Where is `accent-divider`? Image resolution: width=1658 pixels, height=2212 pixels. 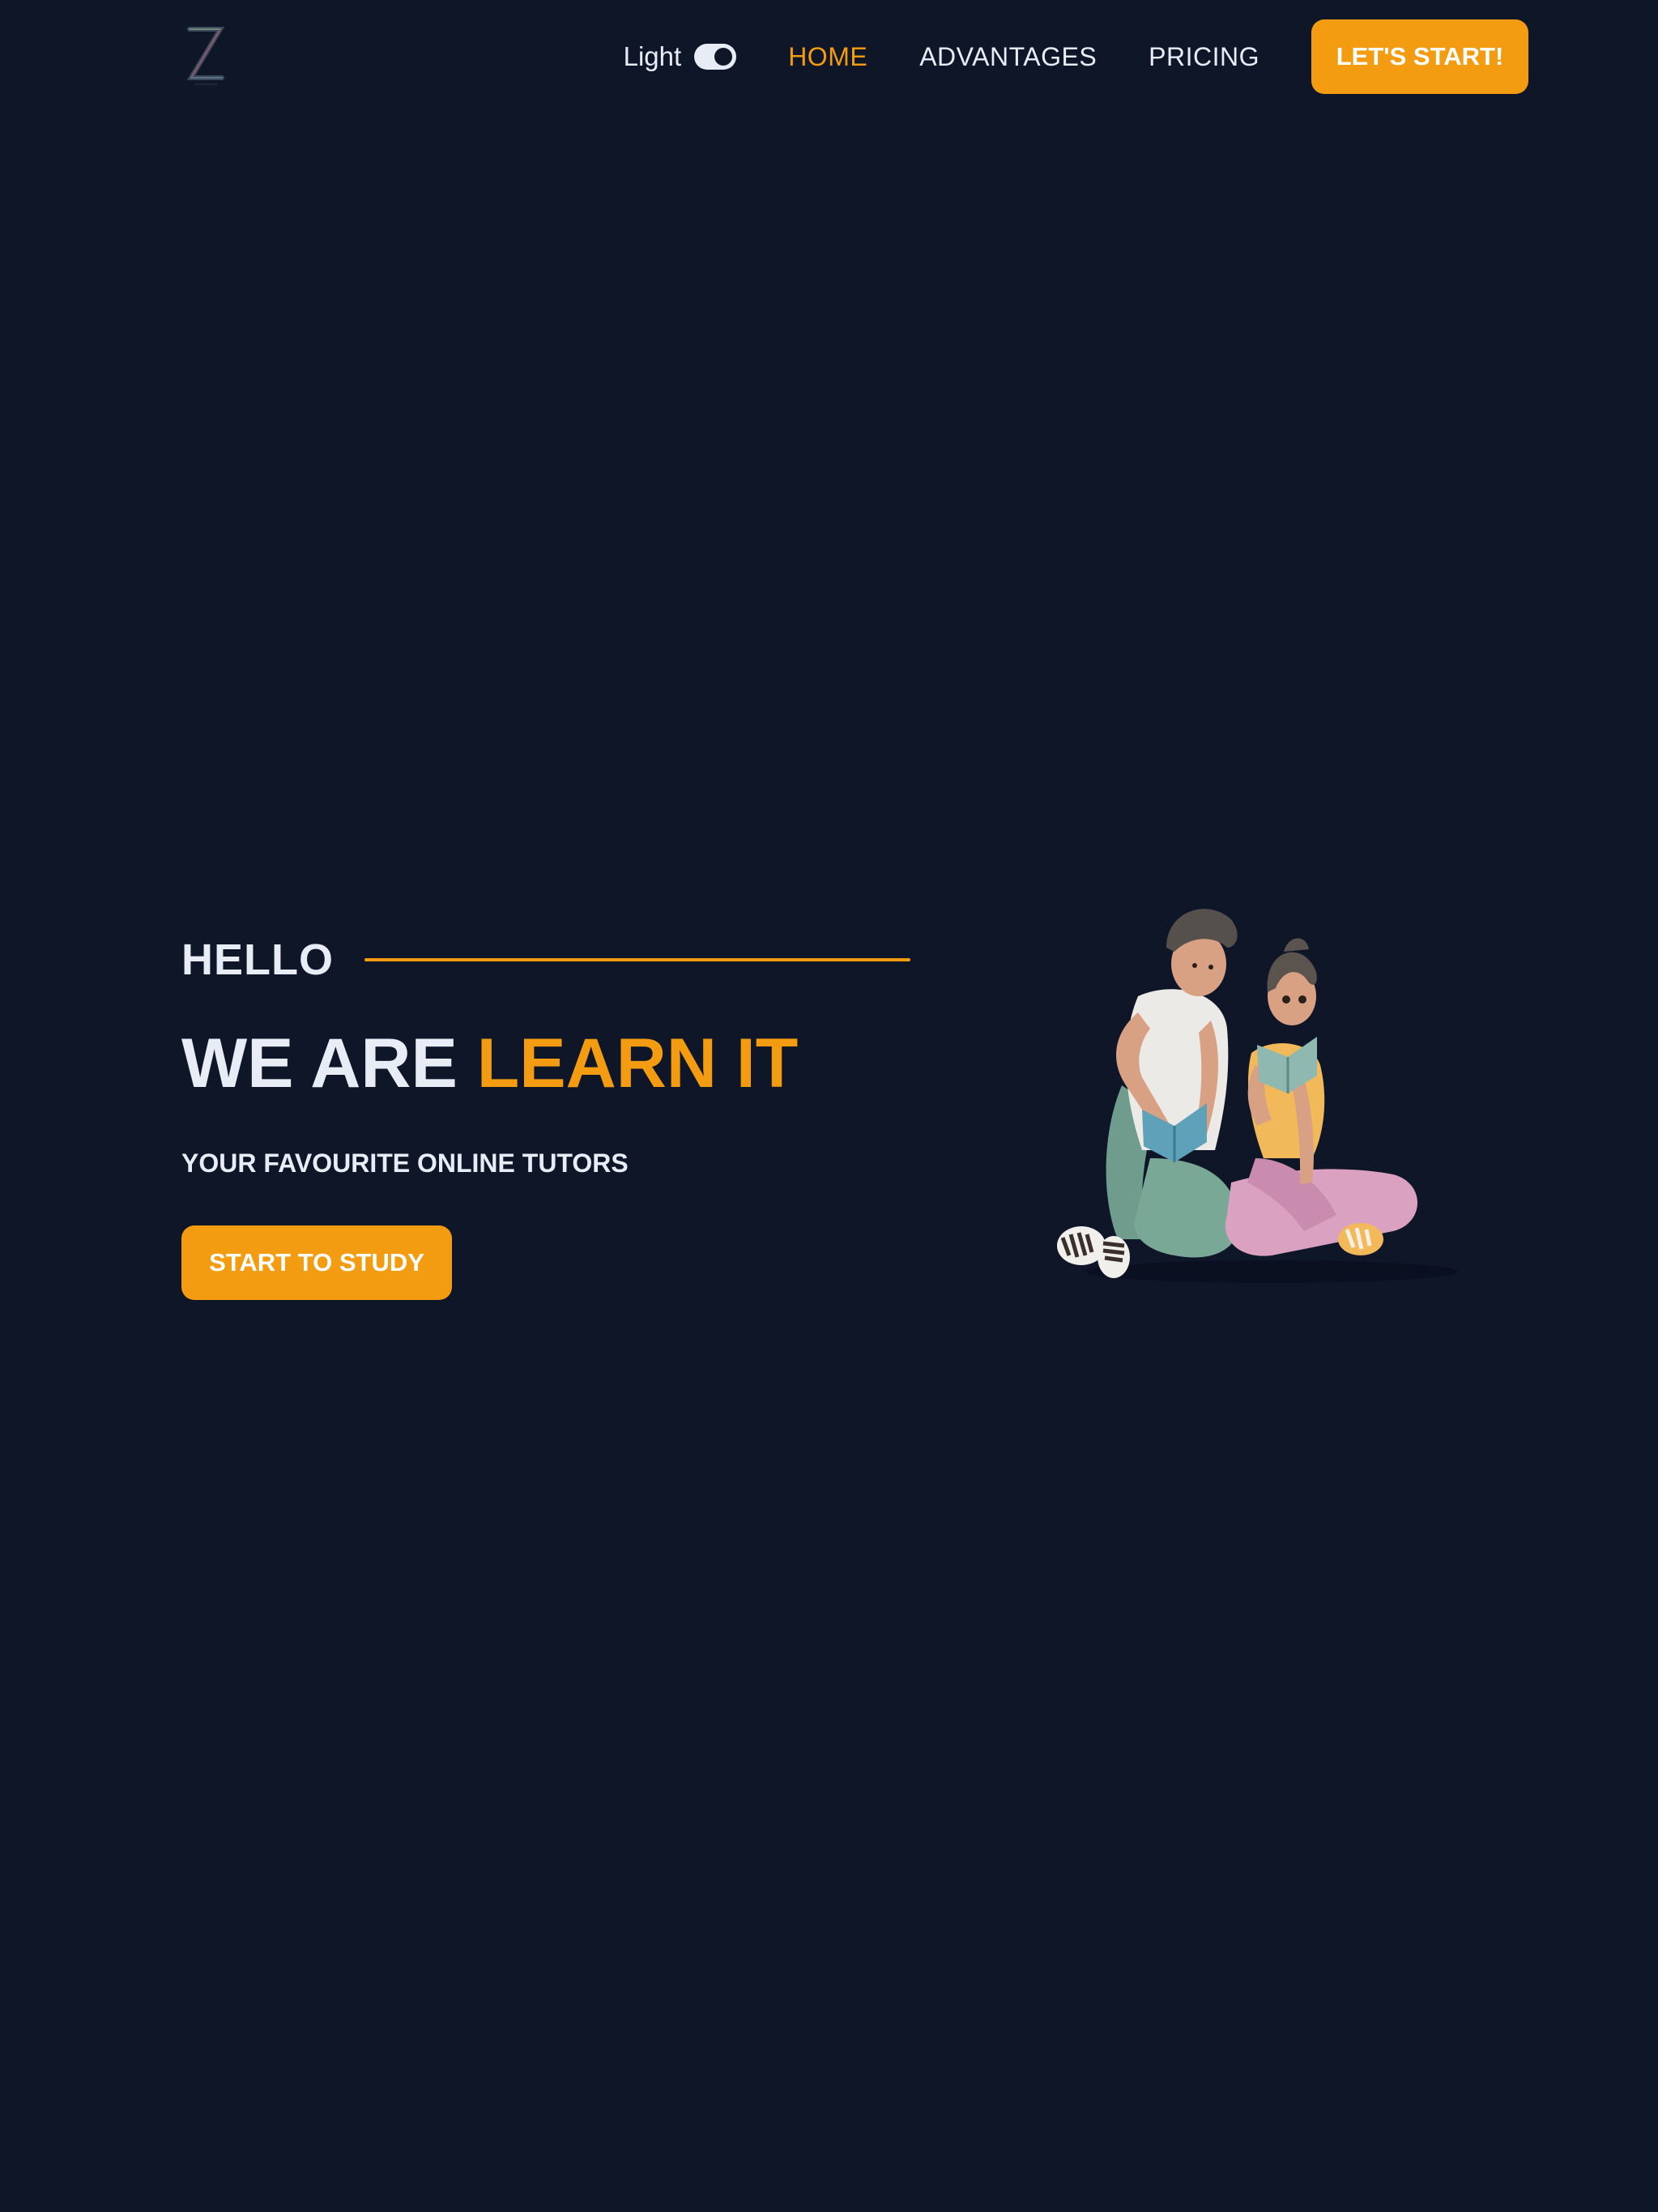 accent-divider is located at coordinates (637, 959).